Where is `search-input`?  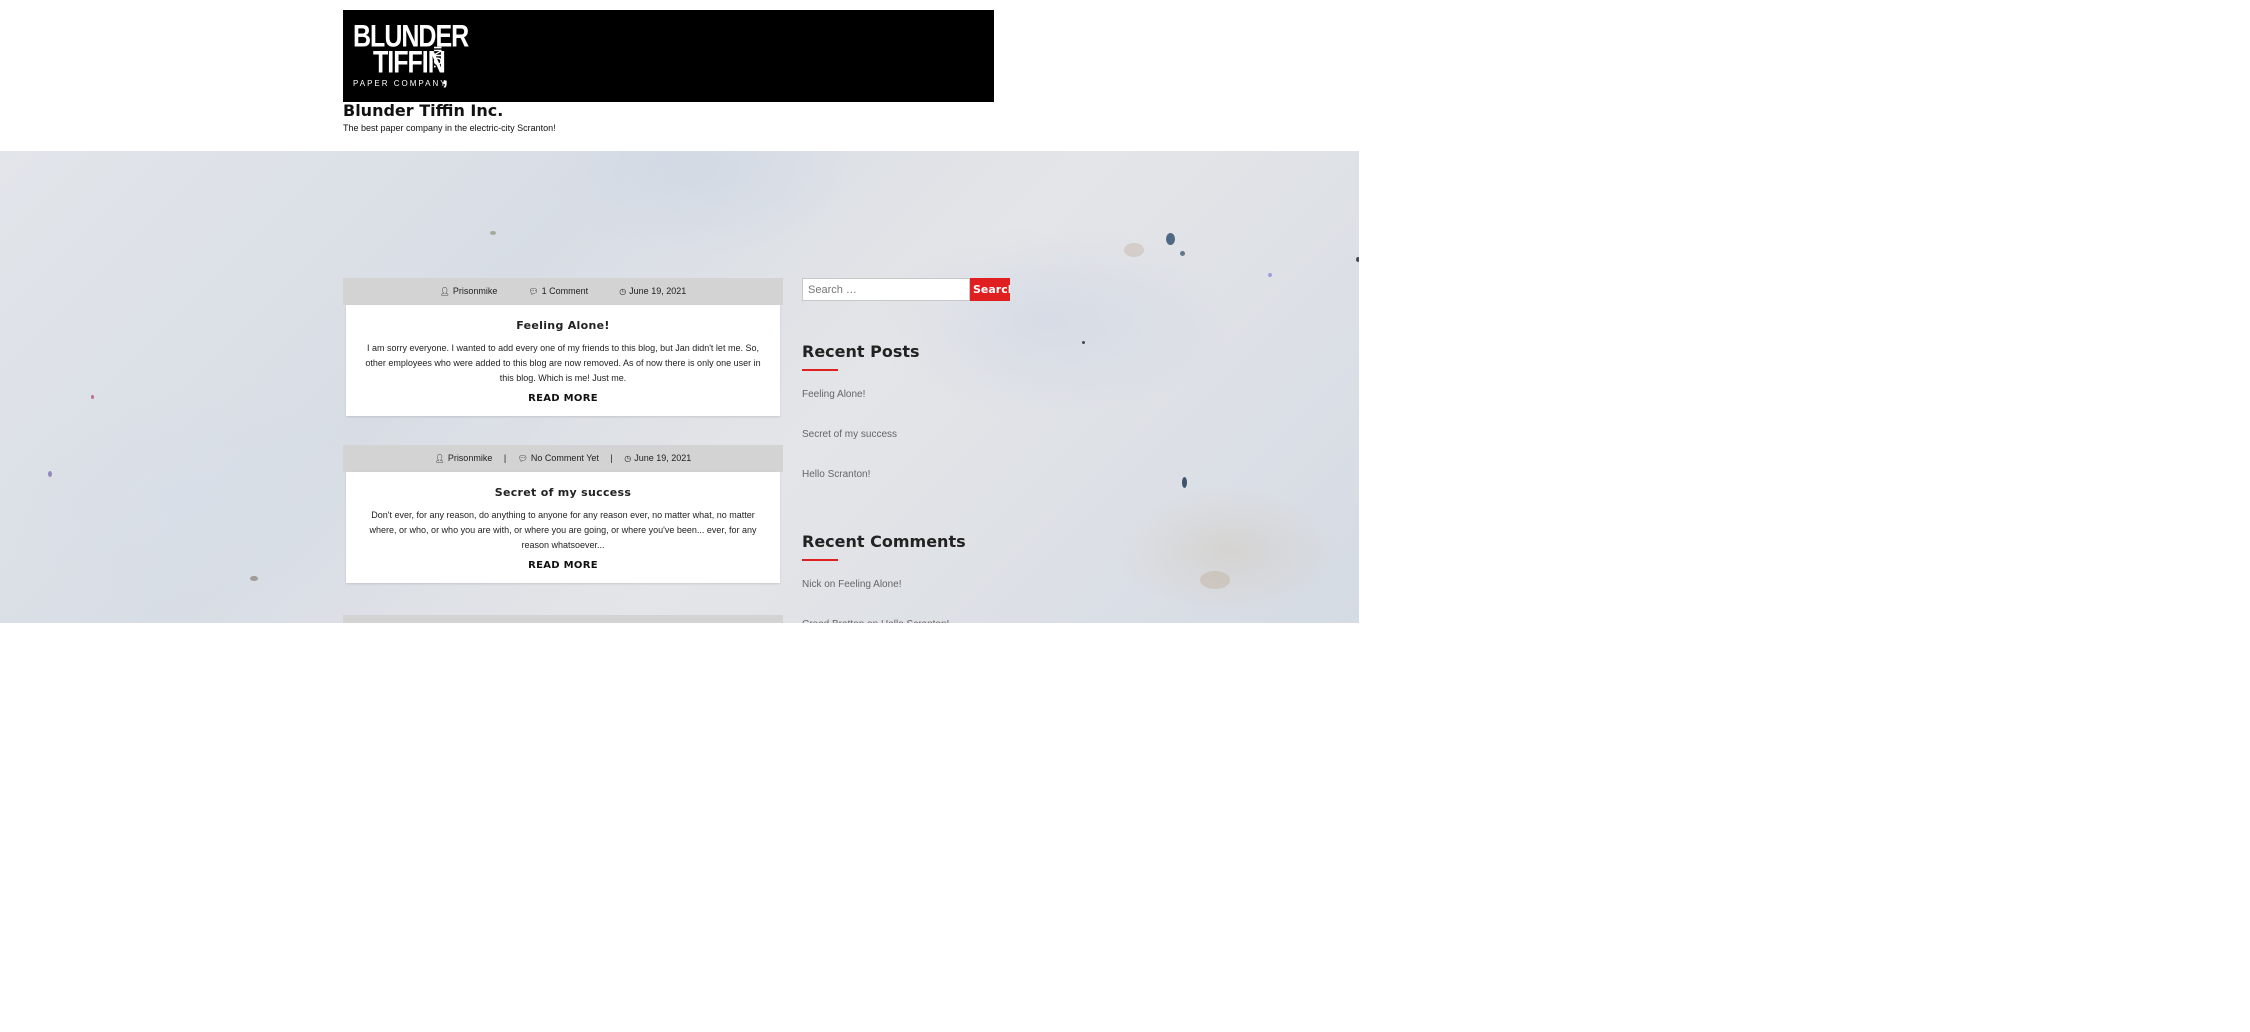
search-input is located at coordinates (886, 289).